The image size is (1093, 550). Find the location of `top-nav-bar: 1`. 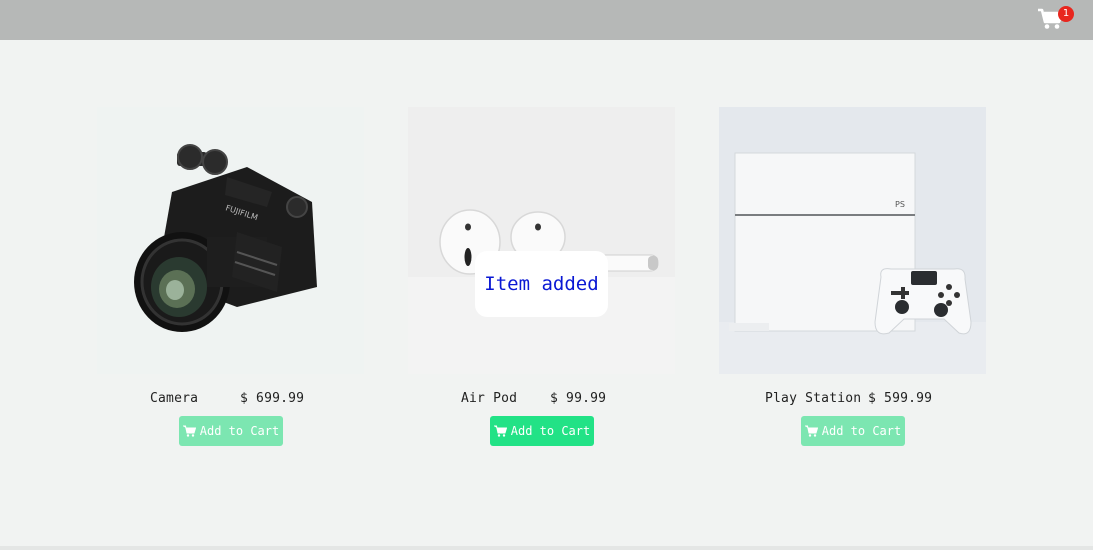

top-nav-bar: 1 is located at coordinates (546, 20).